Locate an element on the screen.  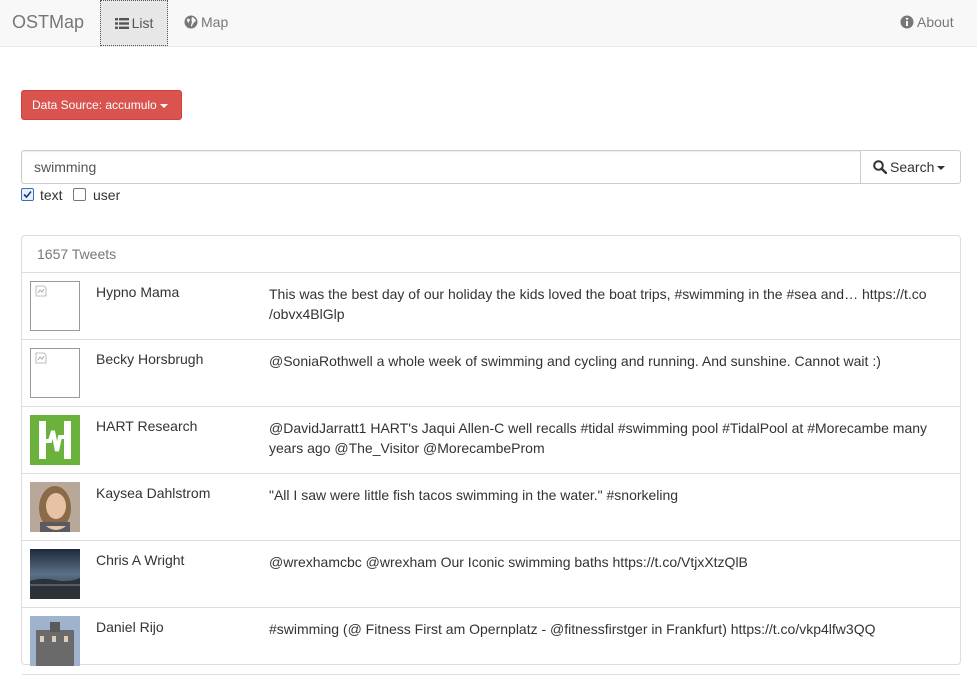
search-button: Search is located at coordinates (910, 167).